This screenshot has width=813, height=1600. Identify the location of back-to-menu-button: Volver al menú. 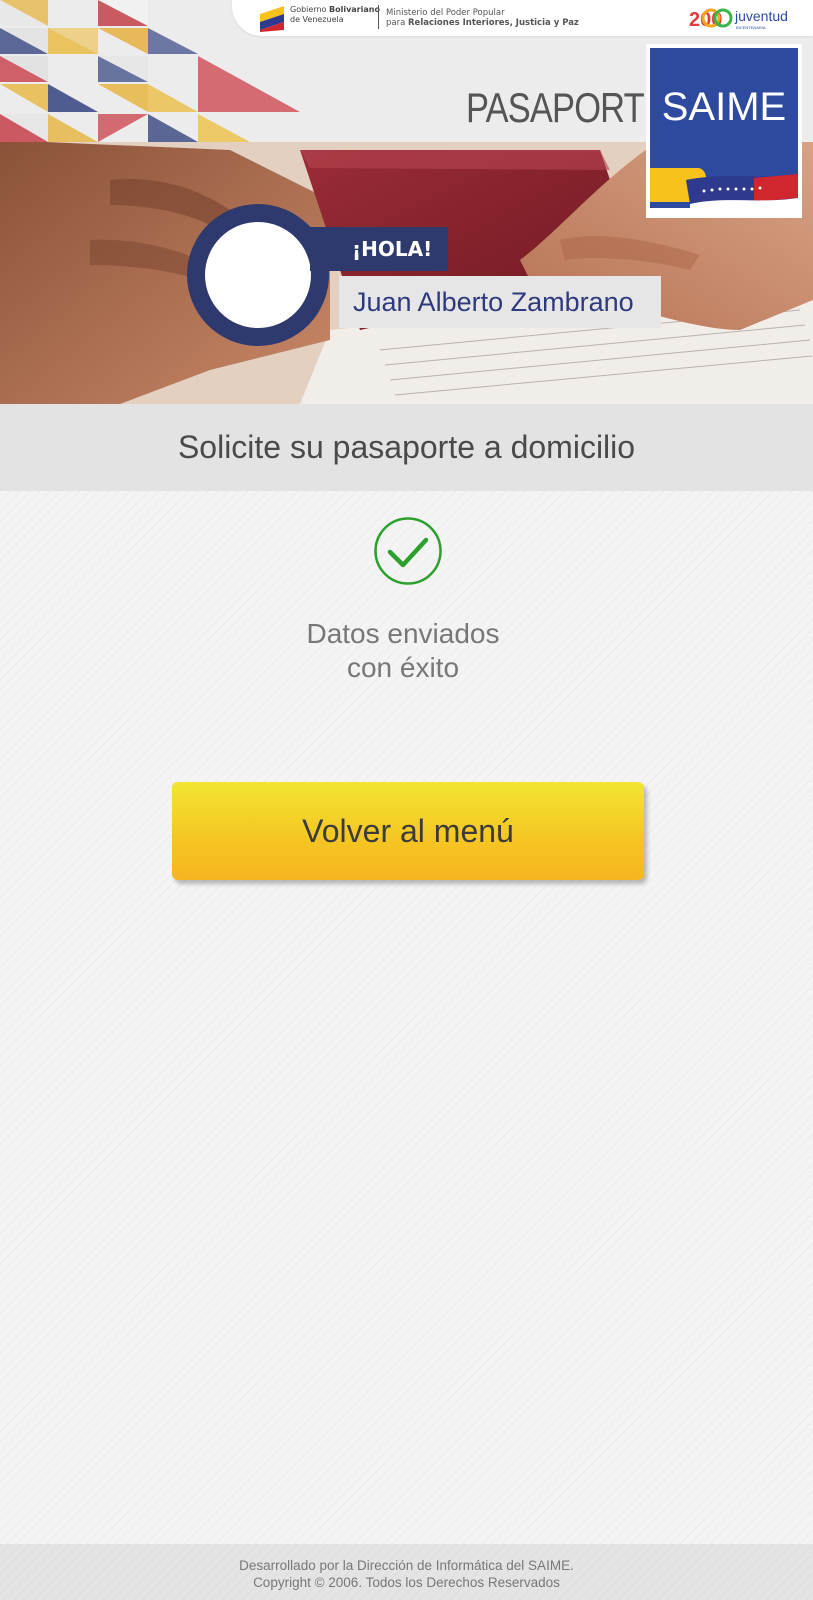
(408, 831).